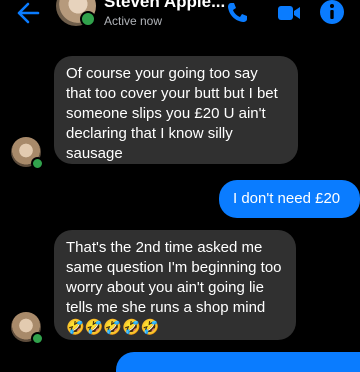 Image resolution: width=360 pixels, height=372 pixels. What do you see at coordinates (180, 19) in the screenshot?
I see `conversation-header: Steven Apple... Active now` at bounding box center [180, 19].